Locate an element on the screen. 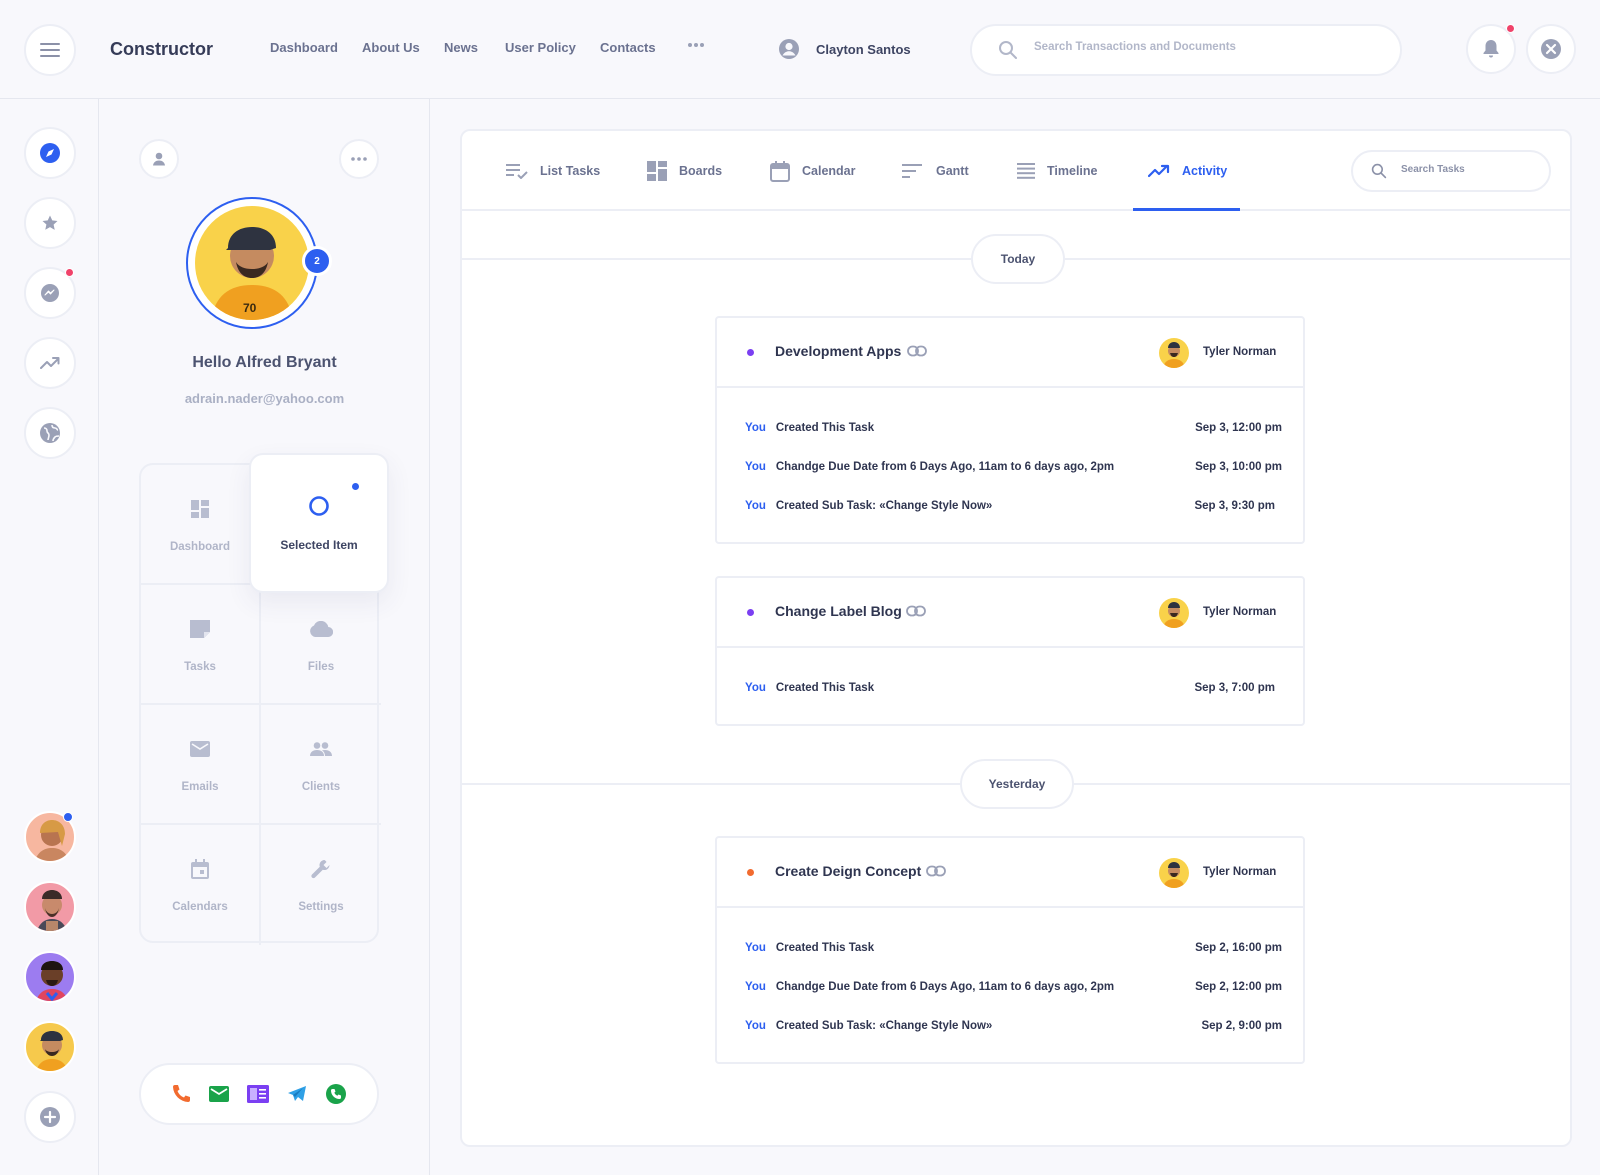  close-button is located at coordinates (1551, 49).